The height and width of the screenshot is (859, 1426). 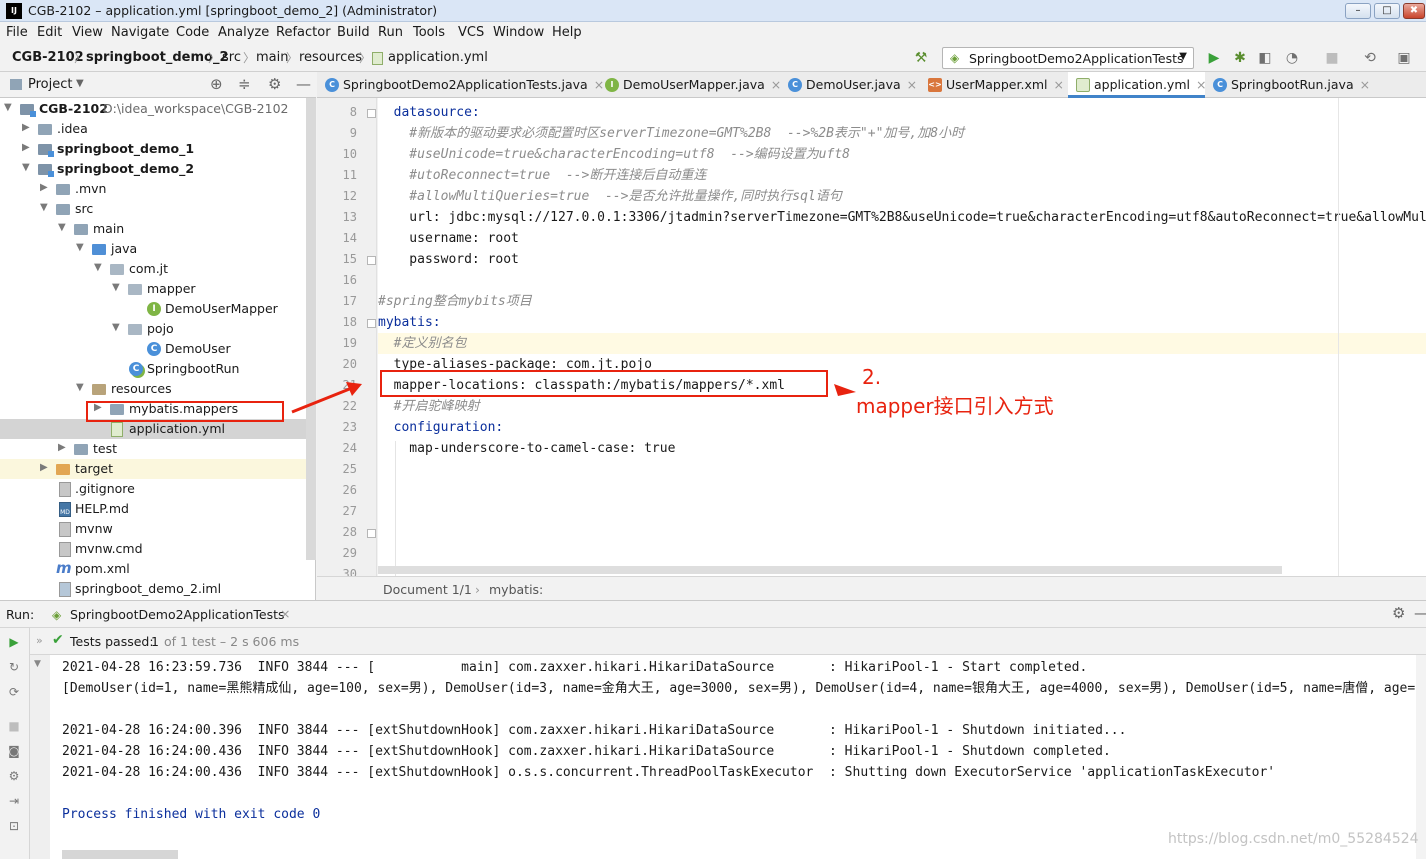 What do you see at coordinates (153, 489) in the screenshot?
I see `tree-item-gitignore: .gitignore` at bounding box center [153, 489].